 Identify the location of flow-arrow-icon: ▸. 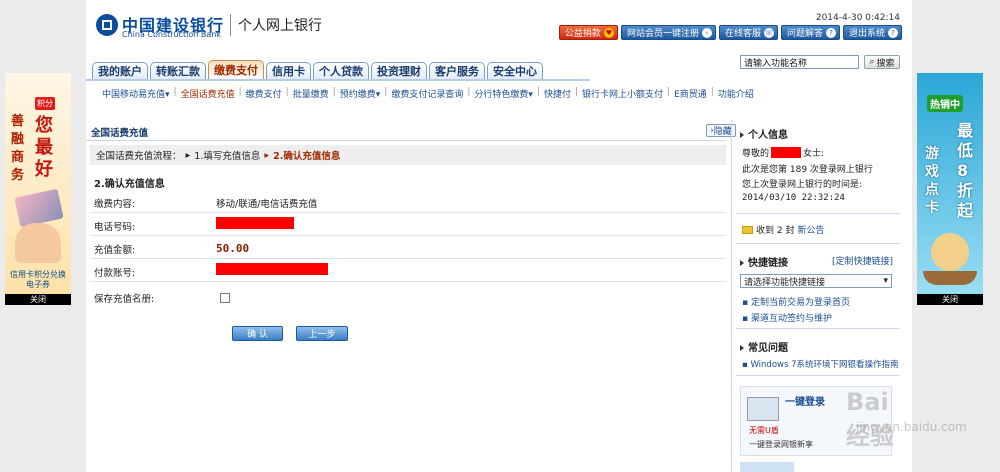
(267, 155).